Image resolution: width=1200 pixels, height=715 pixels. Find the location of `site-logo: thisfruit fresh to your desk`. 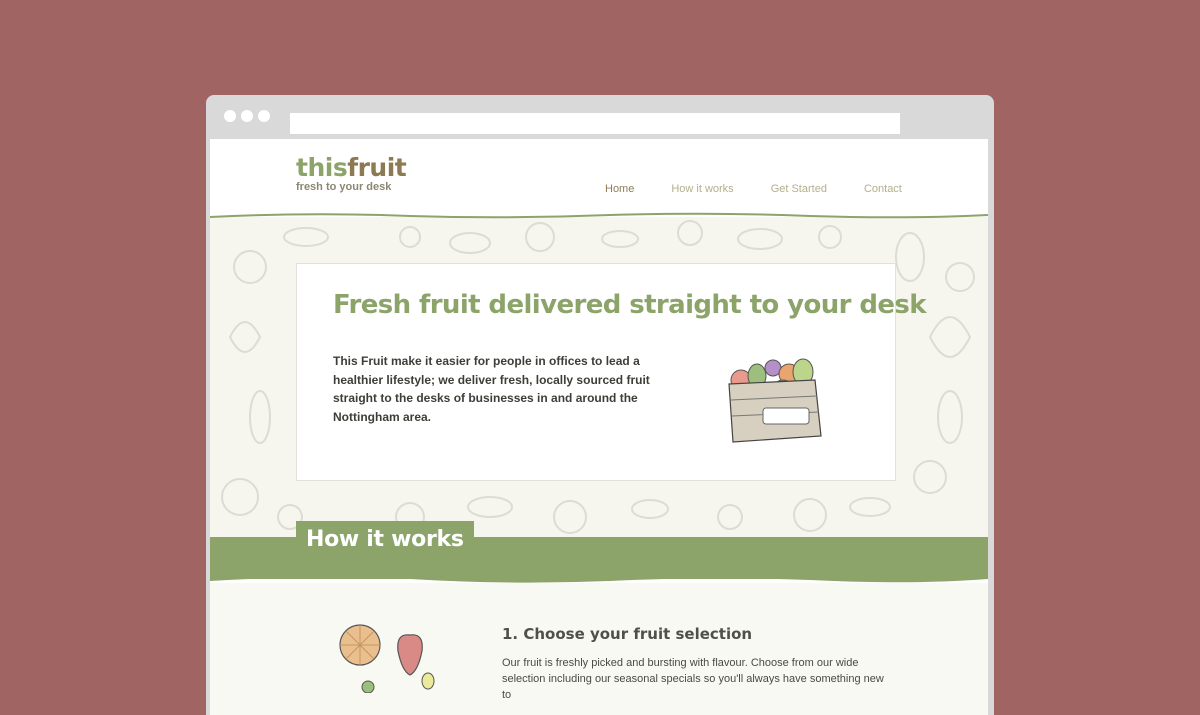

site-logo: thisfruit fresh to your desk is located at coordinates (351, 173).